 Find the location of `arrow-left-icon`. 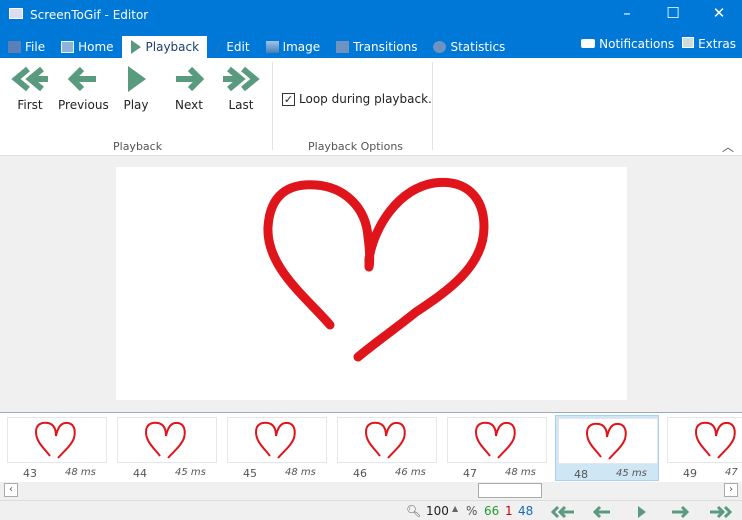

arrow-left-icon is located at coordinates (82, 79).